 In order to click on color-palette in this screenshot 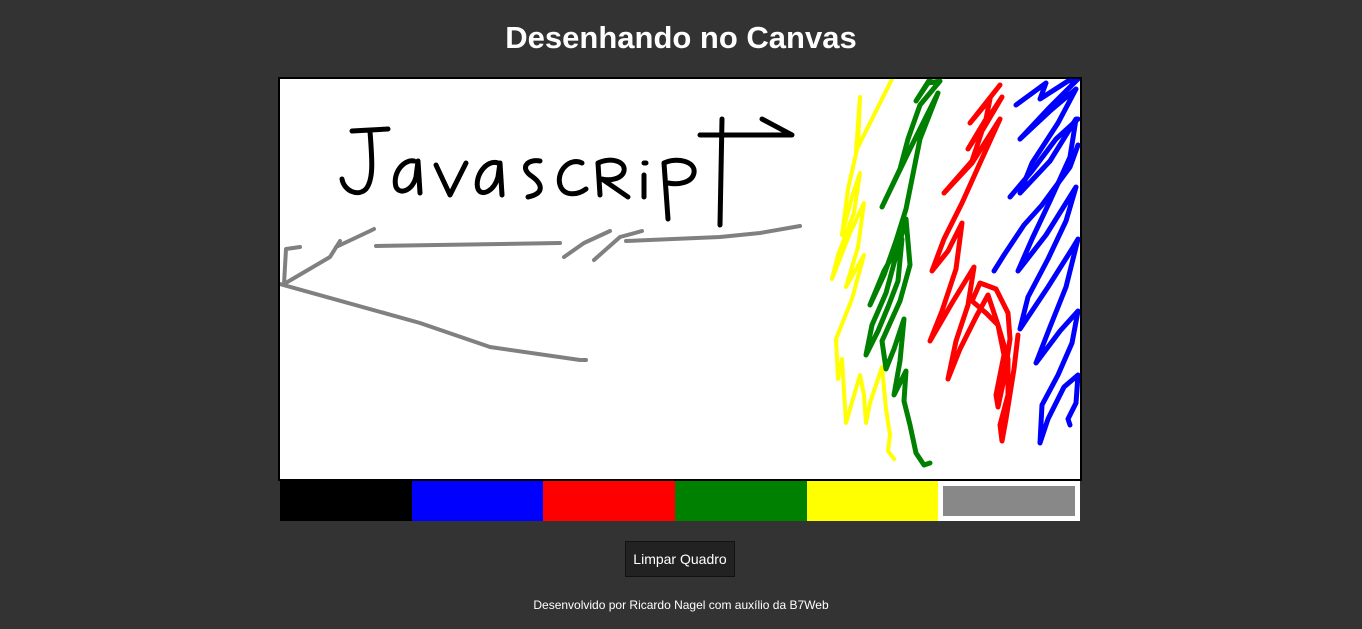, I will do `click(680, 501)`.